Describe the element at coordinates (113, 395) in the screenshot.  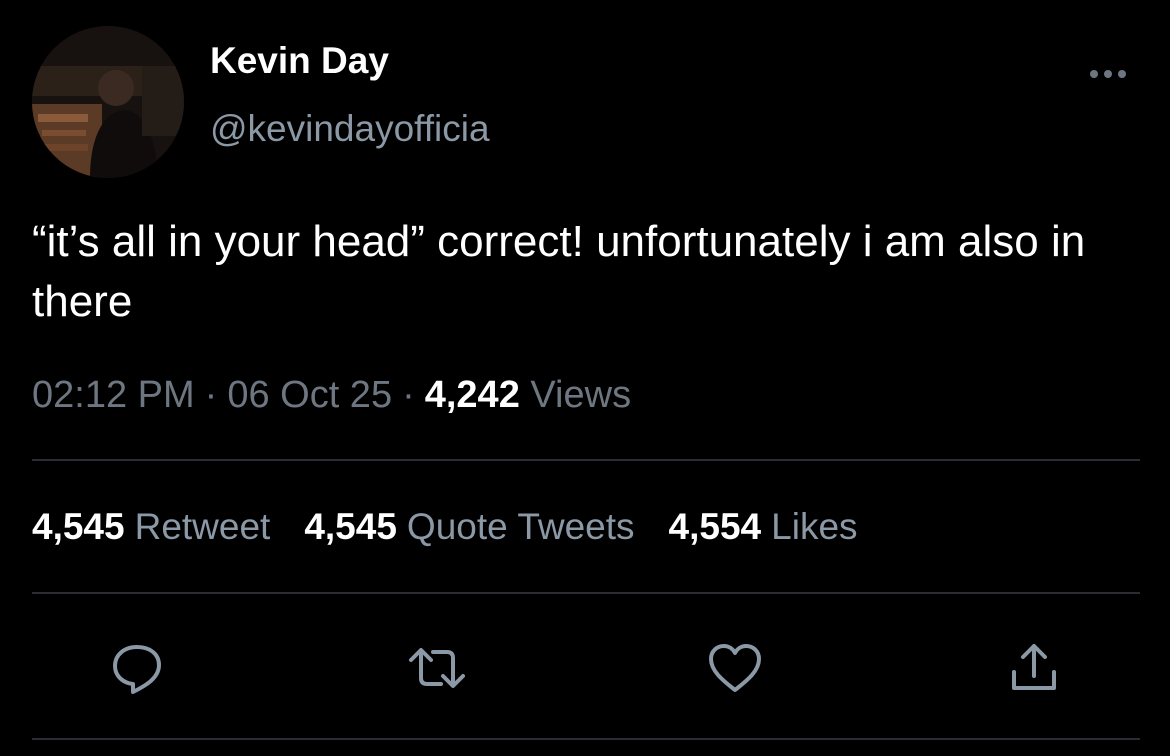
I see `tweet-time: 02:12 PM` at that location.